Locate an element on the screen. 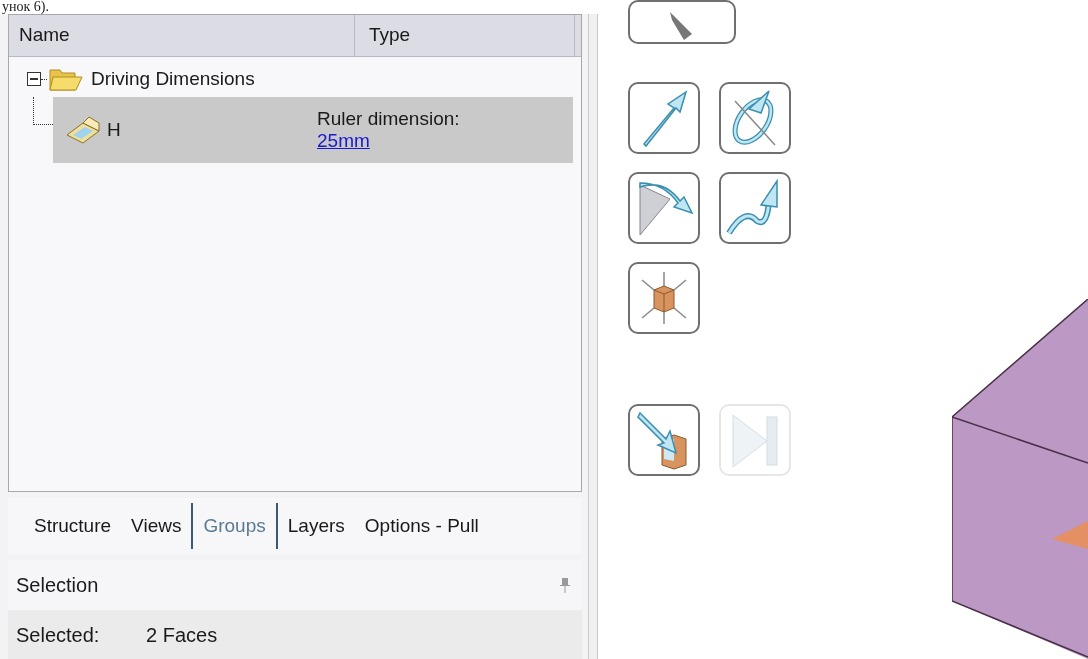 This screenshot has height=659, width=1088. tab: Groups is located at coordinates (234, 526).